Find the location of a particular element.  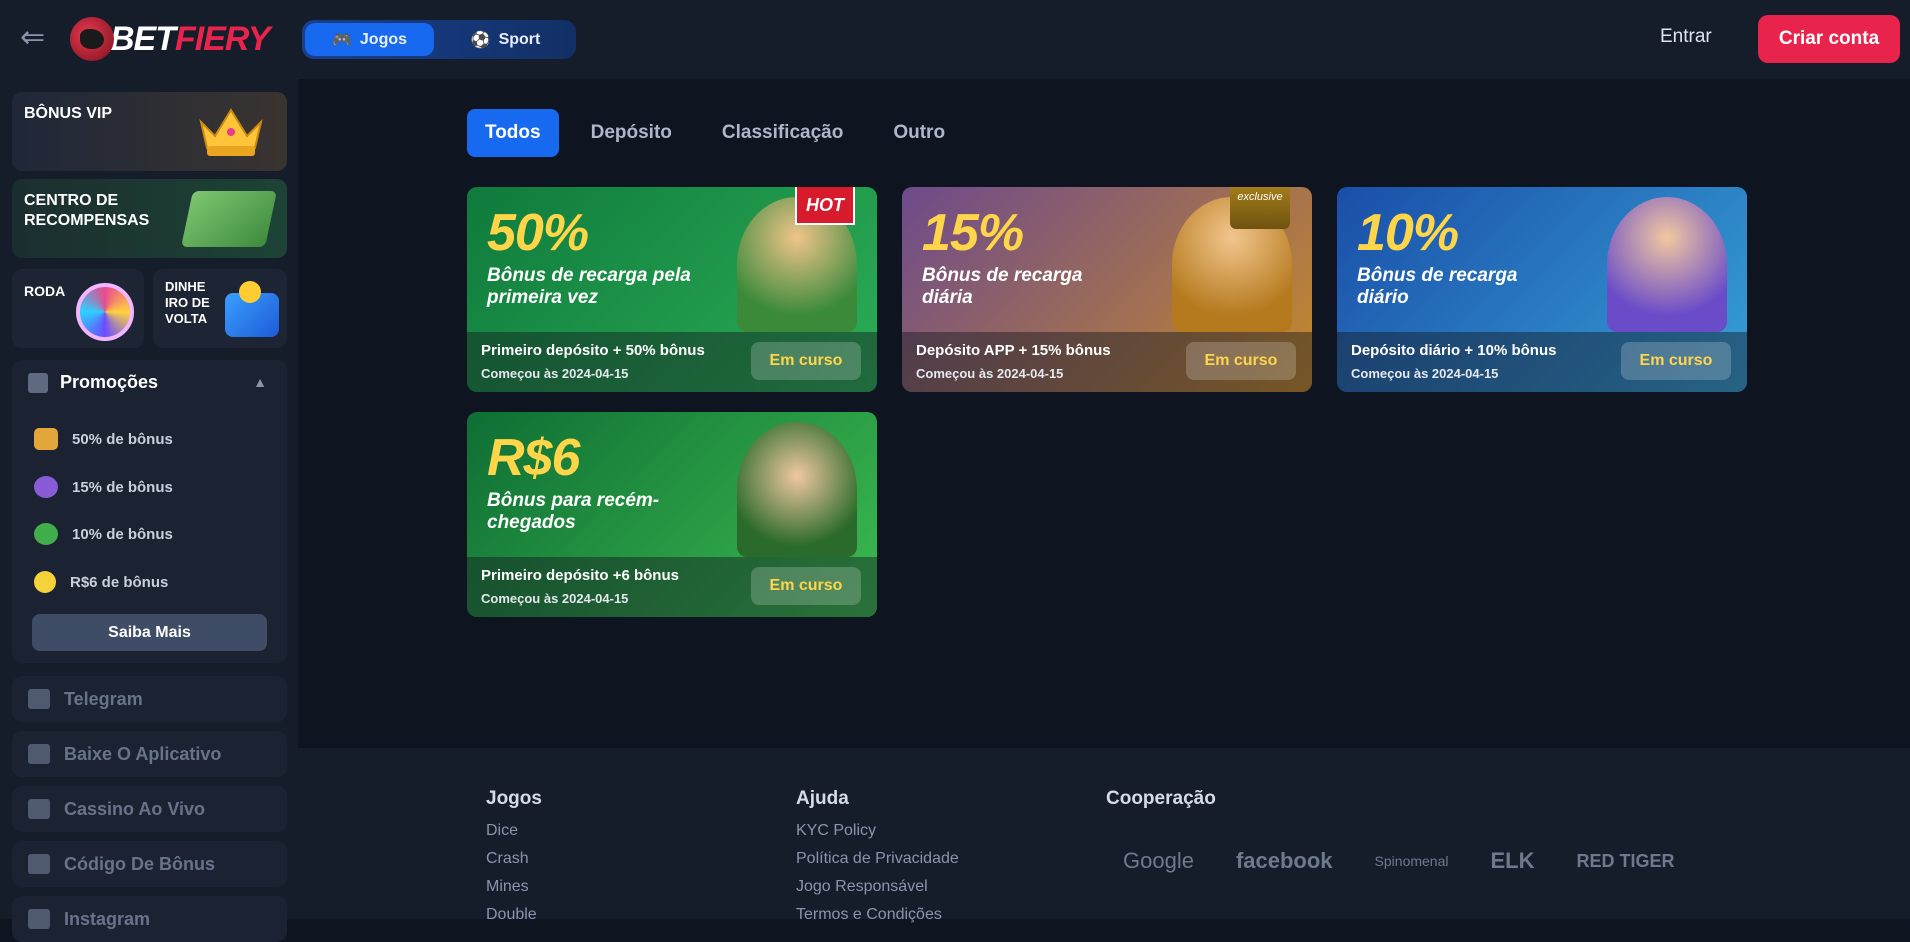

gamepad-icon: 🎮 is located at coordinates (341, 40).